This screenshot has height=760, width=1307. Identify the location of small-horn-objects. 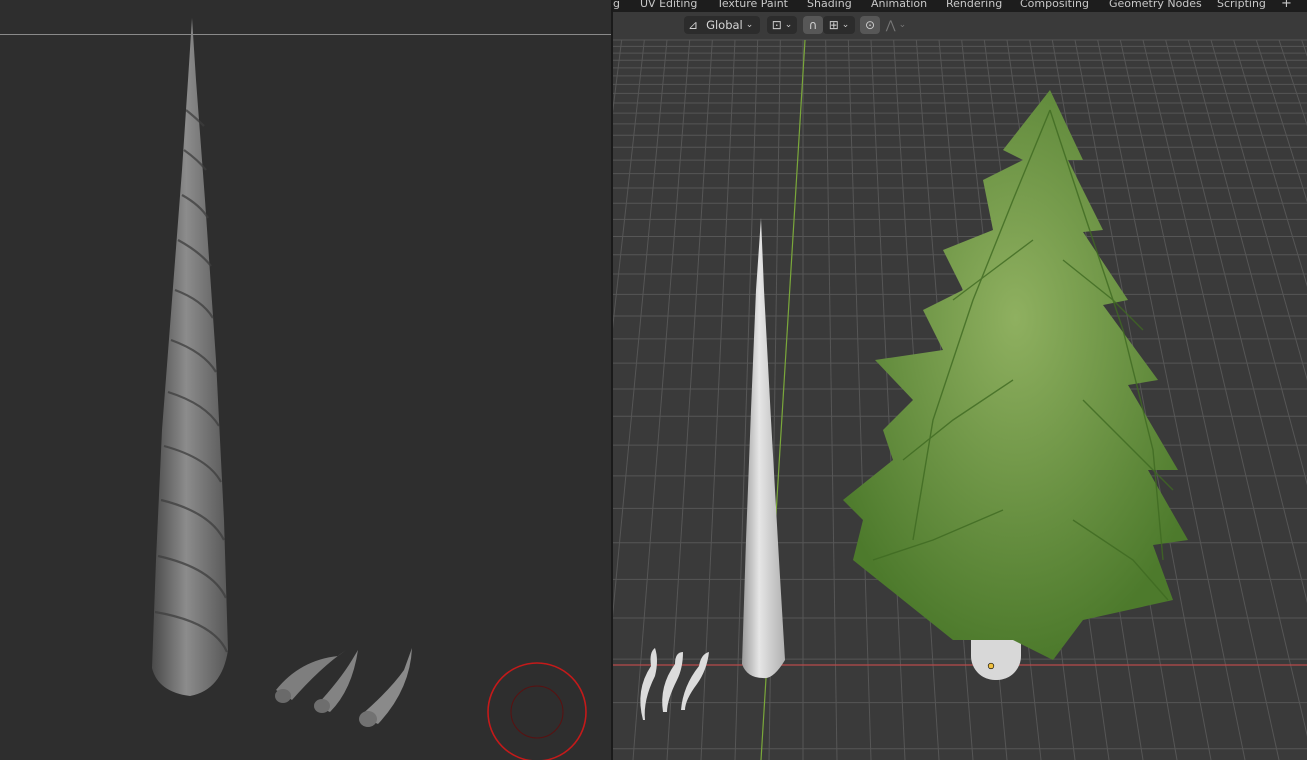
(674, 684).